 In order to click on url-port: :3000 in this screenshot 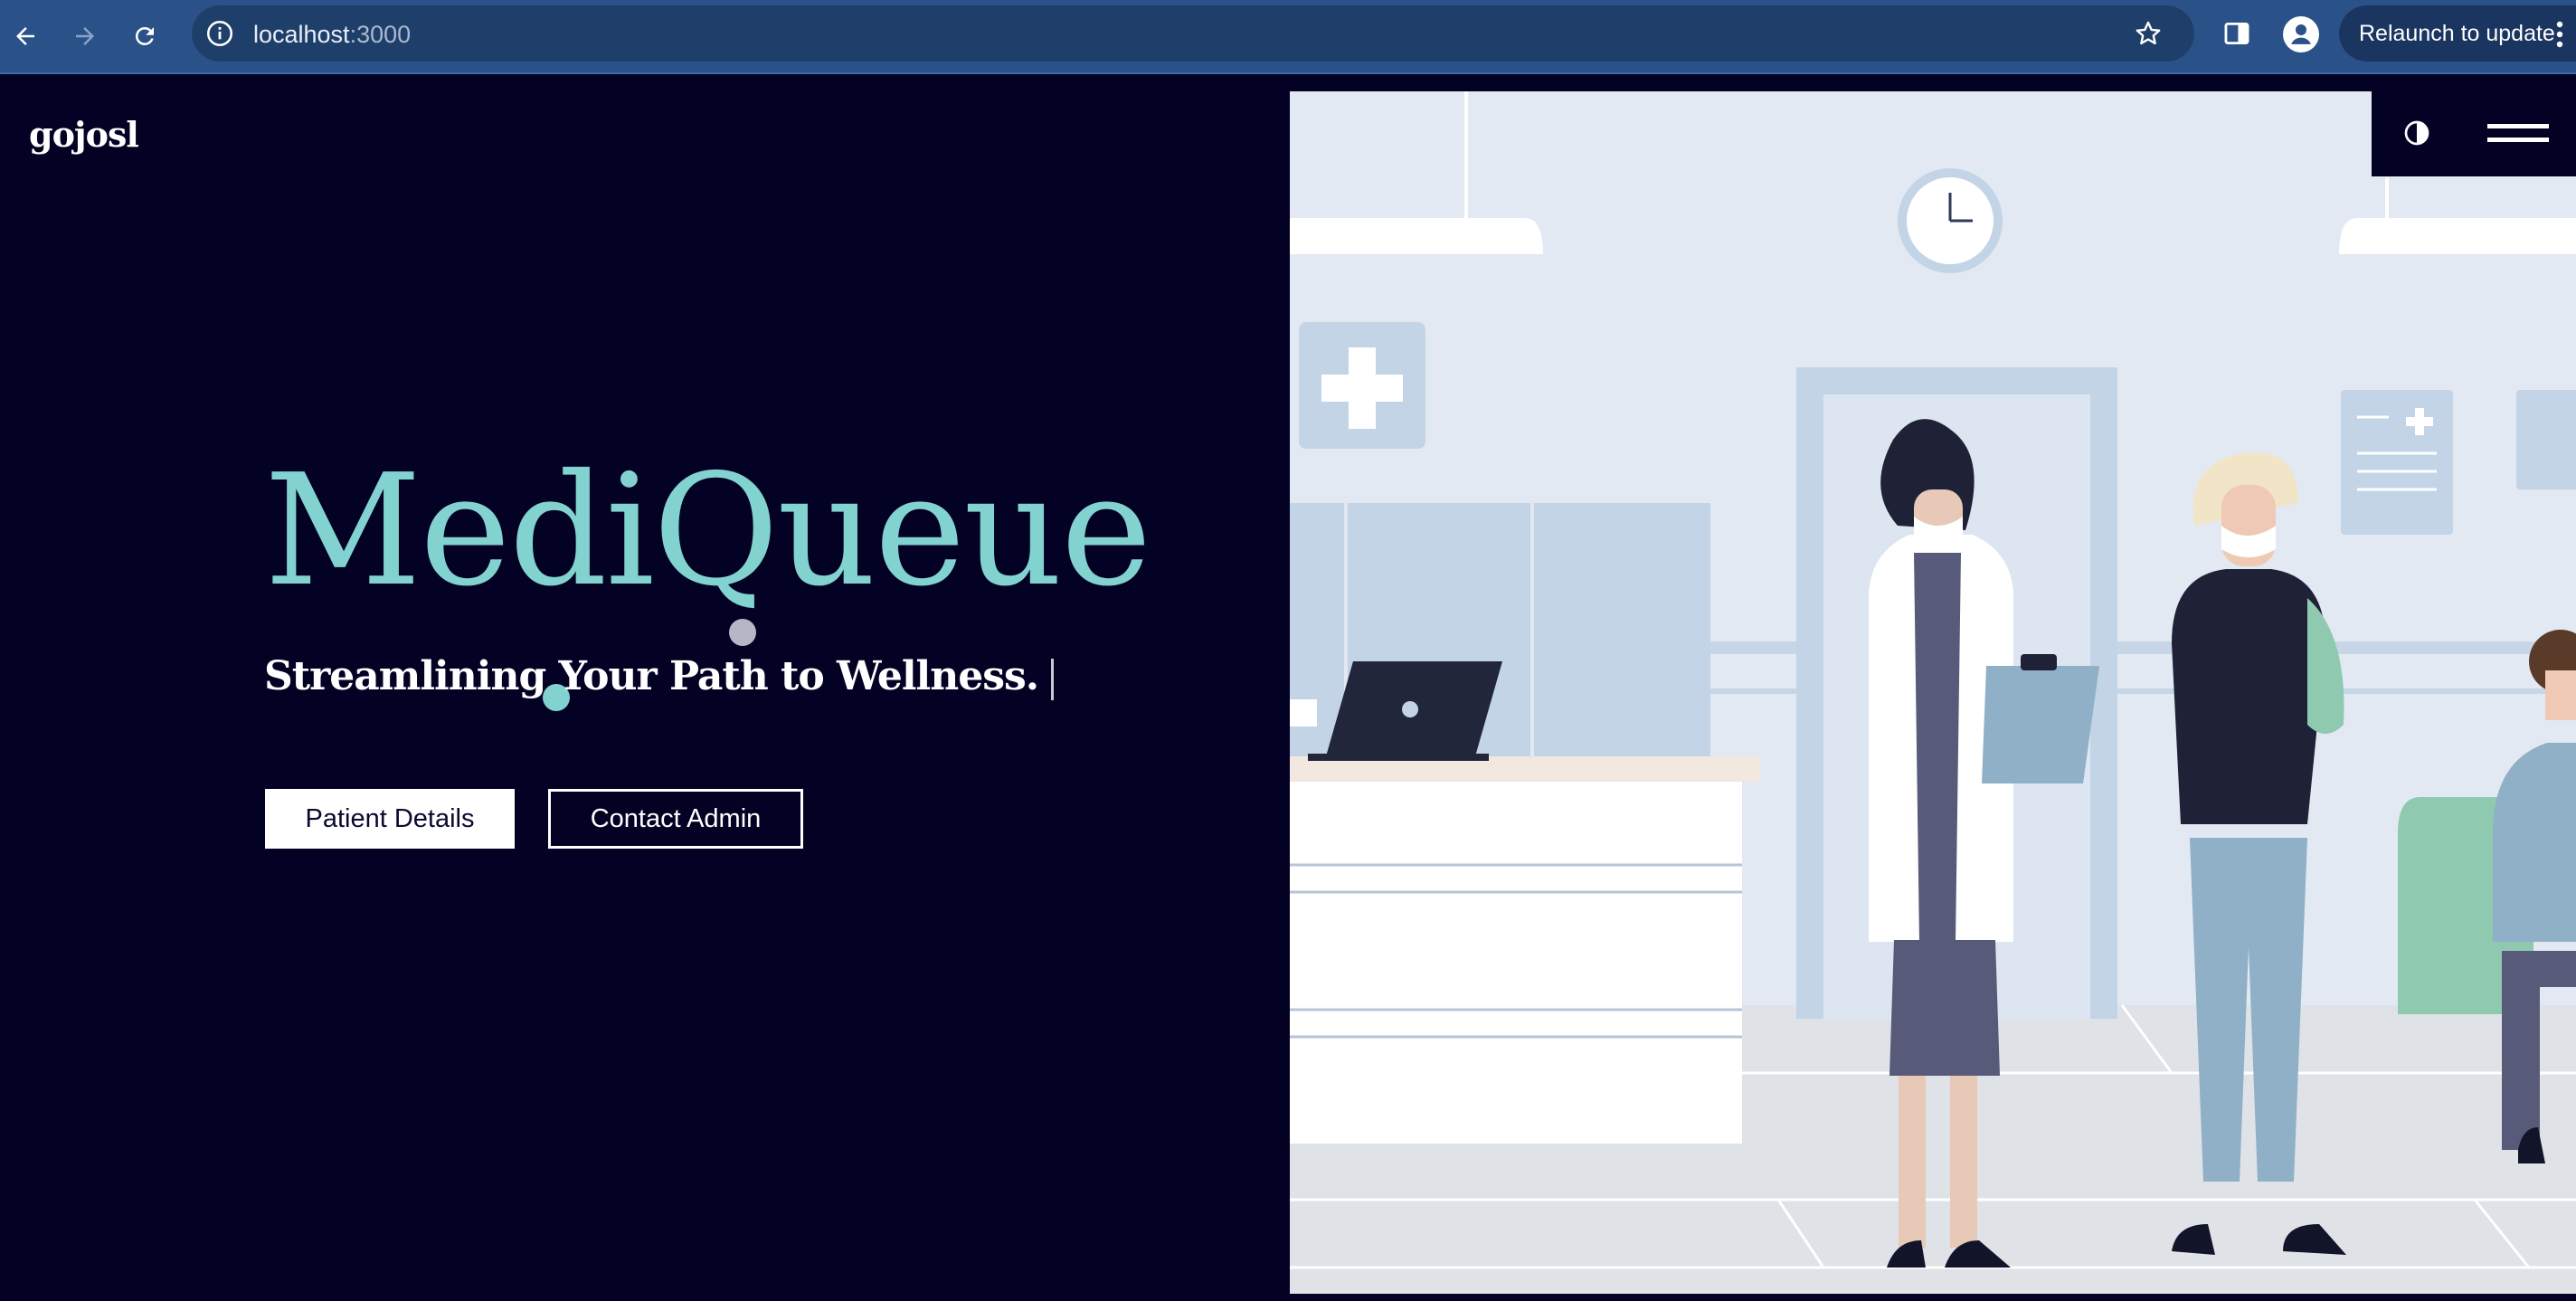, I will do `click(380, 34)`.